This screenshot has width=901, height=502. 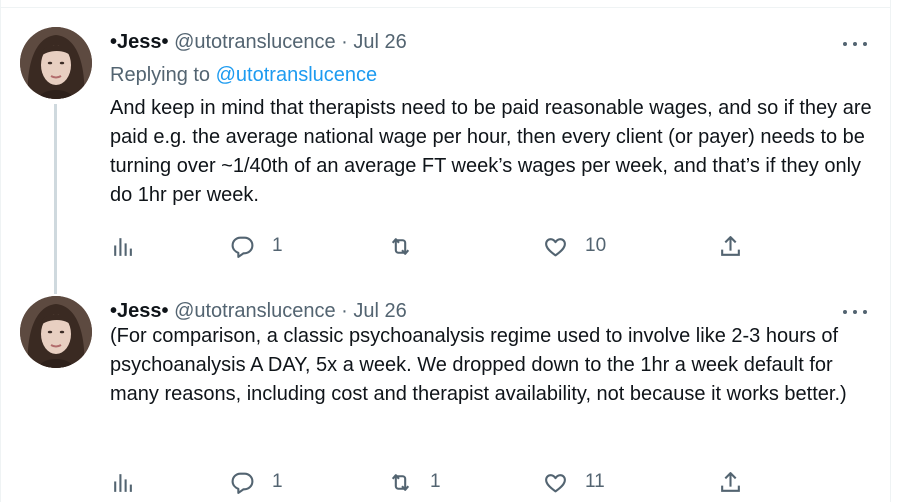 I want to click on retweet-button, so click(x=409, y=246).